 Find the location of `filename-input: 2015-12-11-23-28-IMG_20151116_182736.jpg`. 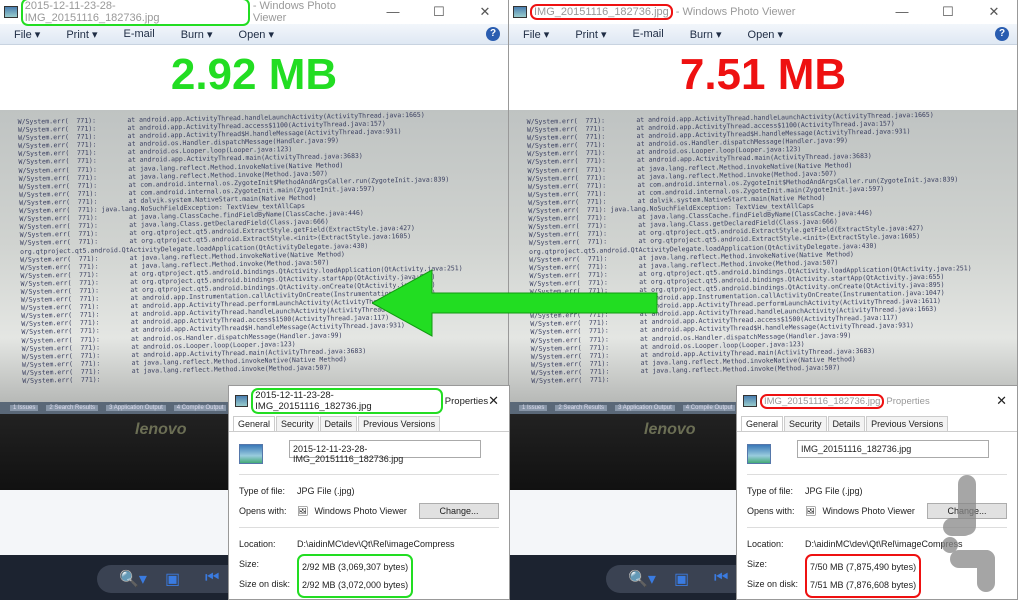

filename-input: 2015-12-11-23-28-IMG_20151116_182736.jpg is located at coordinates (385, 452).